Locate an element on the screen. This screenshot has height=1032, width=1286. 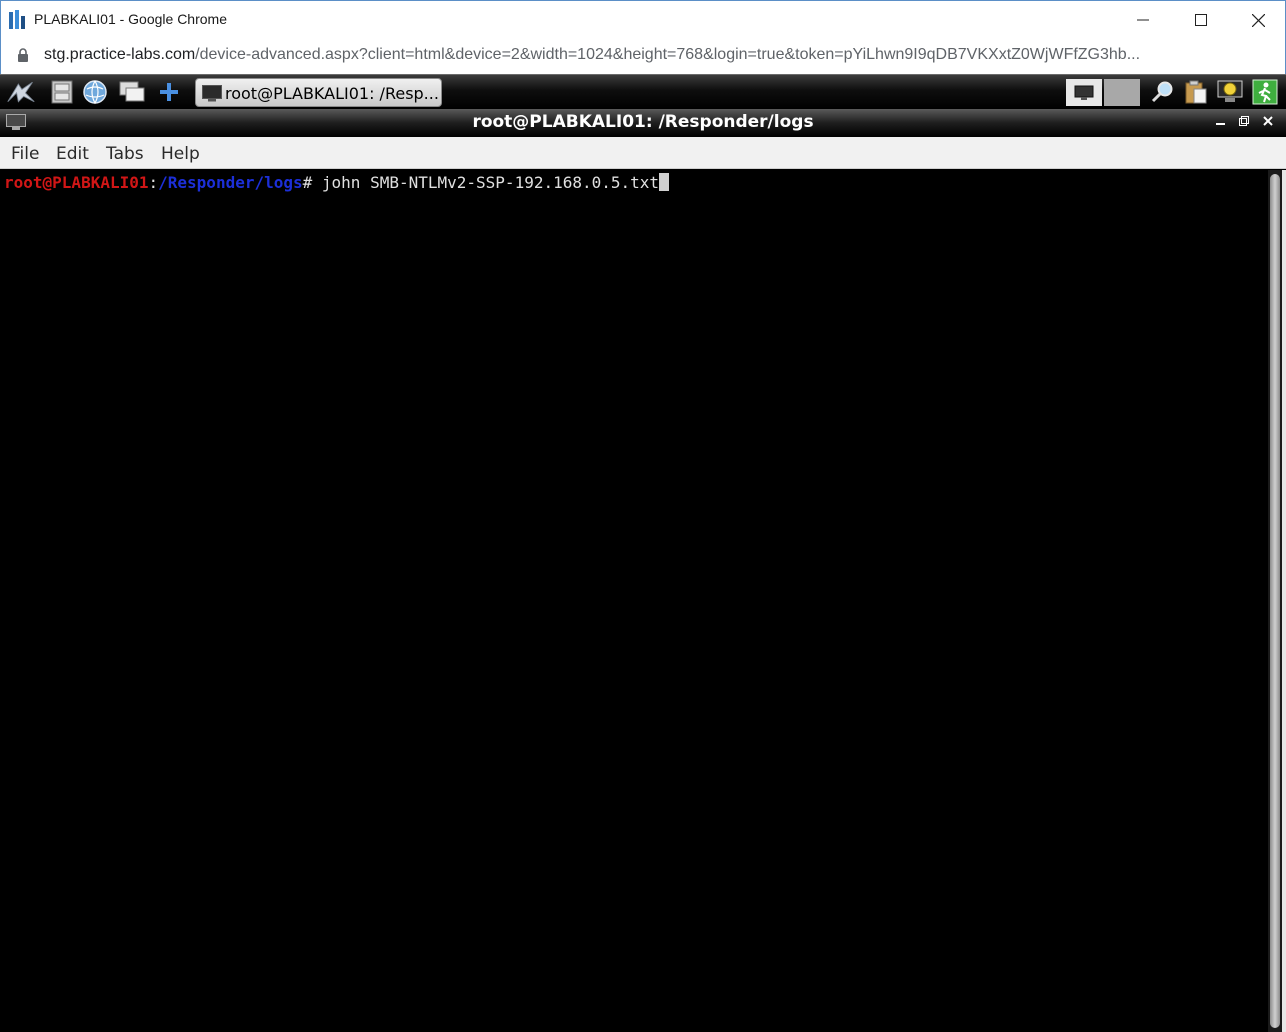
terminal-scrollbar is located at coordinates (1275, 601).